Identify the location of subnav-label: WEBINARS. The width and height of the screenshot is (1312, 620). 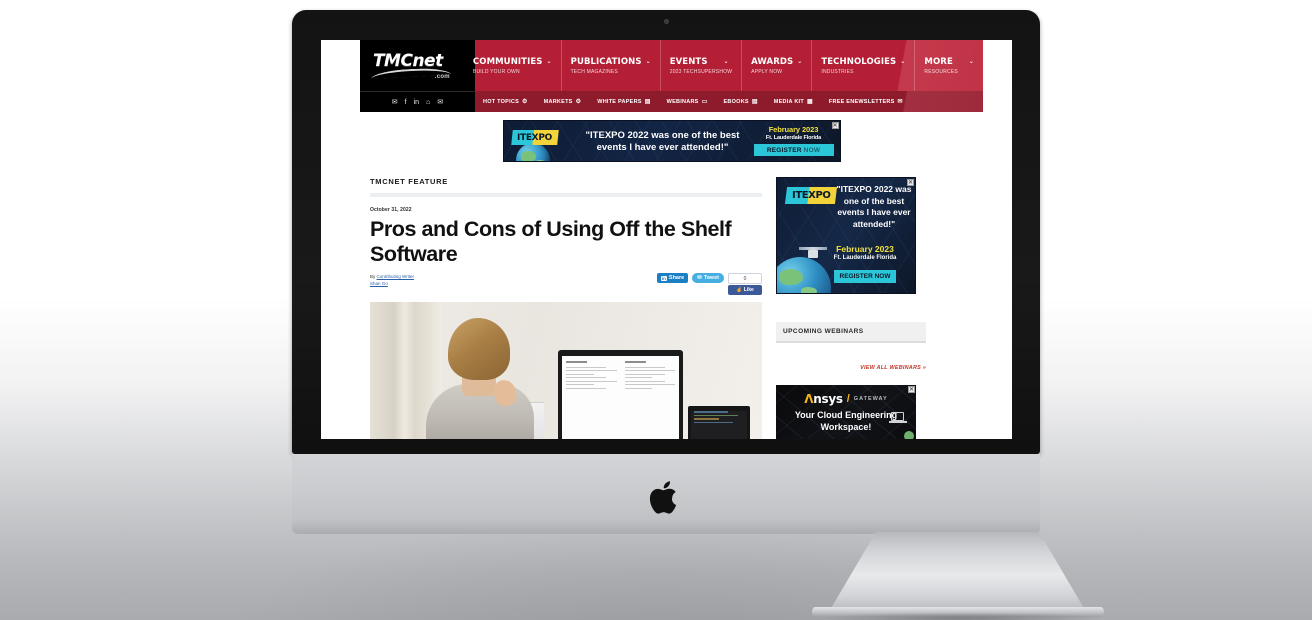
(682, 101).